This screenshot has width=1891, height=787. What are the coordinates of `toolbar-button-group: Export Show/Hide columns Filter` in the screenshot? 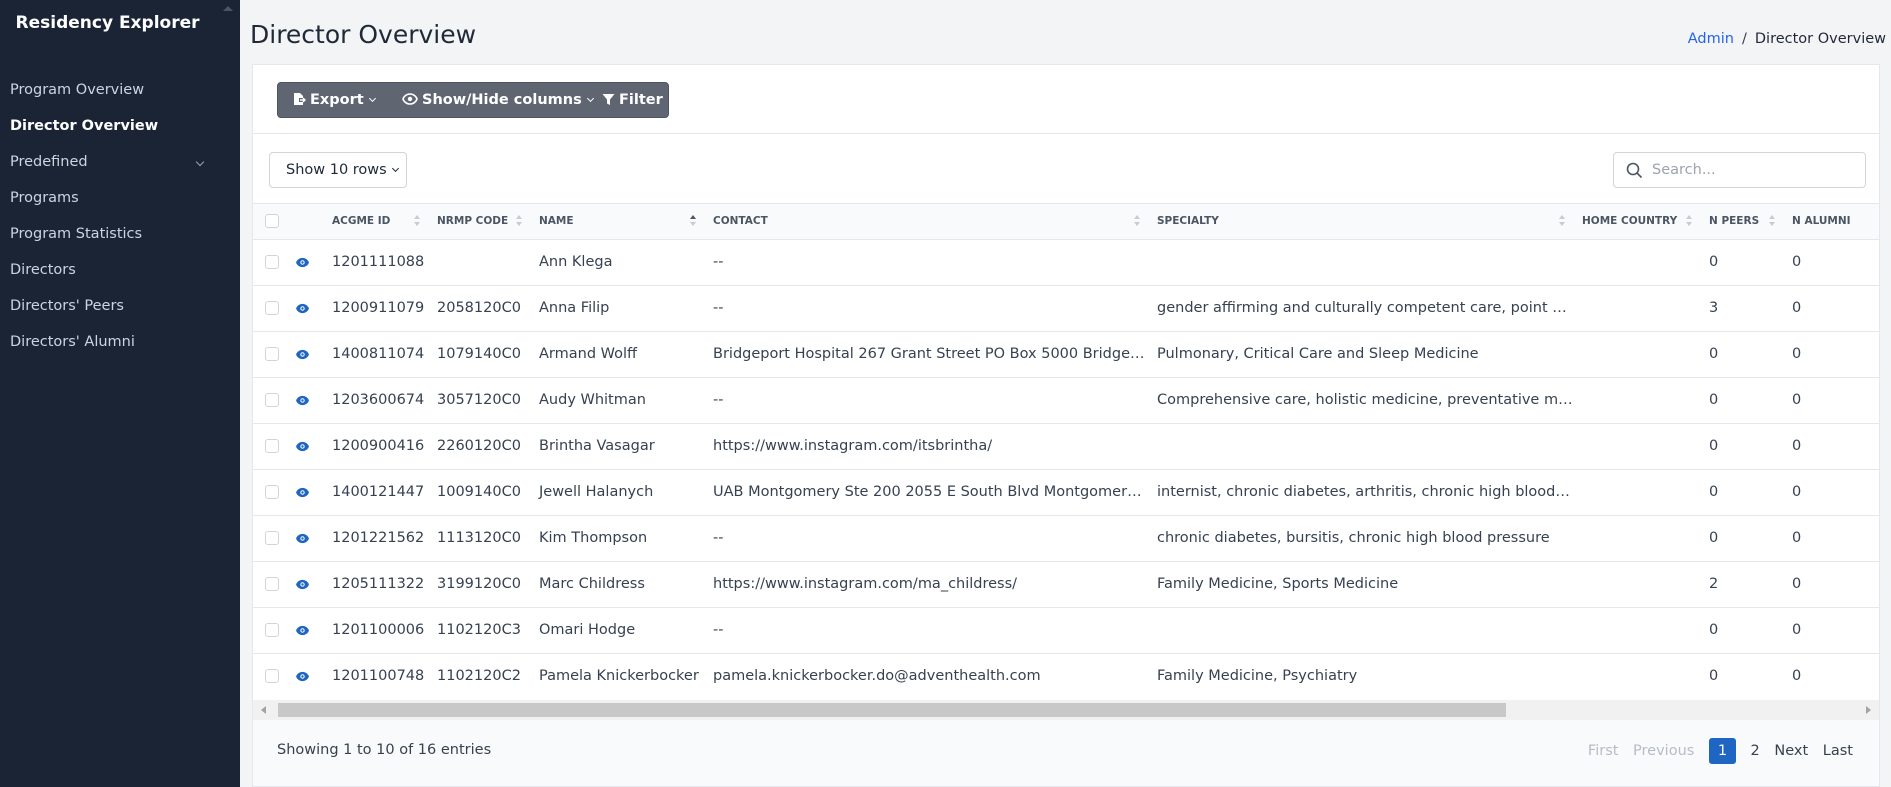 It's located at (473, 100).